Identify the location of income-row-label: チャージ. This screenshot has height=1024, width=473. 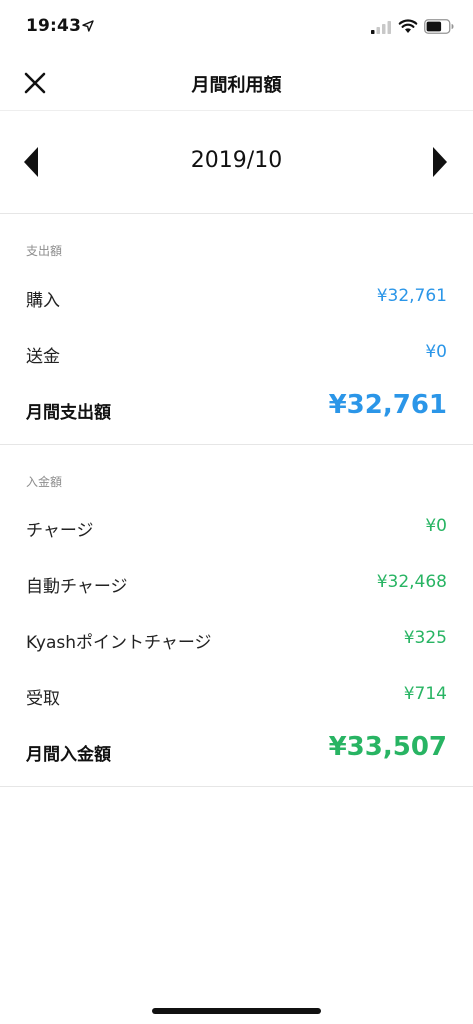
(60, 531).